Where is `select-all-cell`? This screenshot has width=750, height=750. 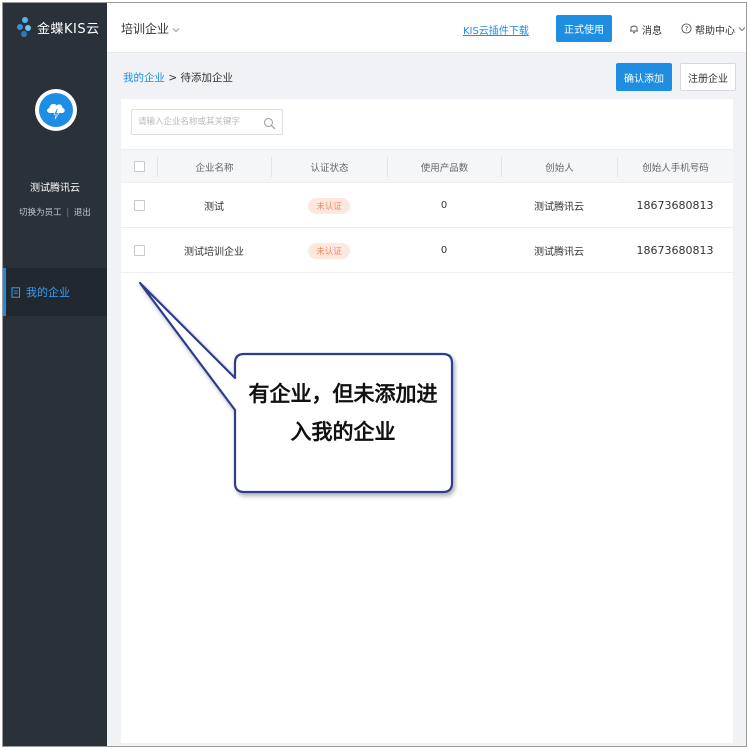 select-all-cell is located at coordinates (139, 166).